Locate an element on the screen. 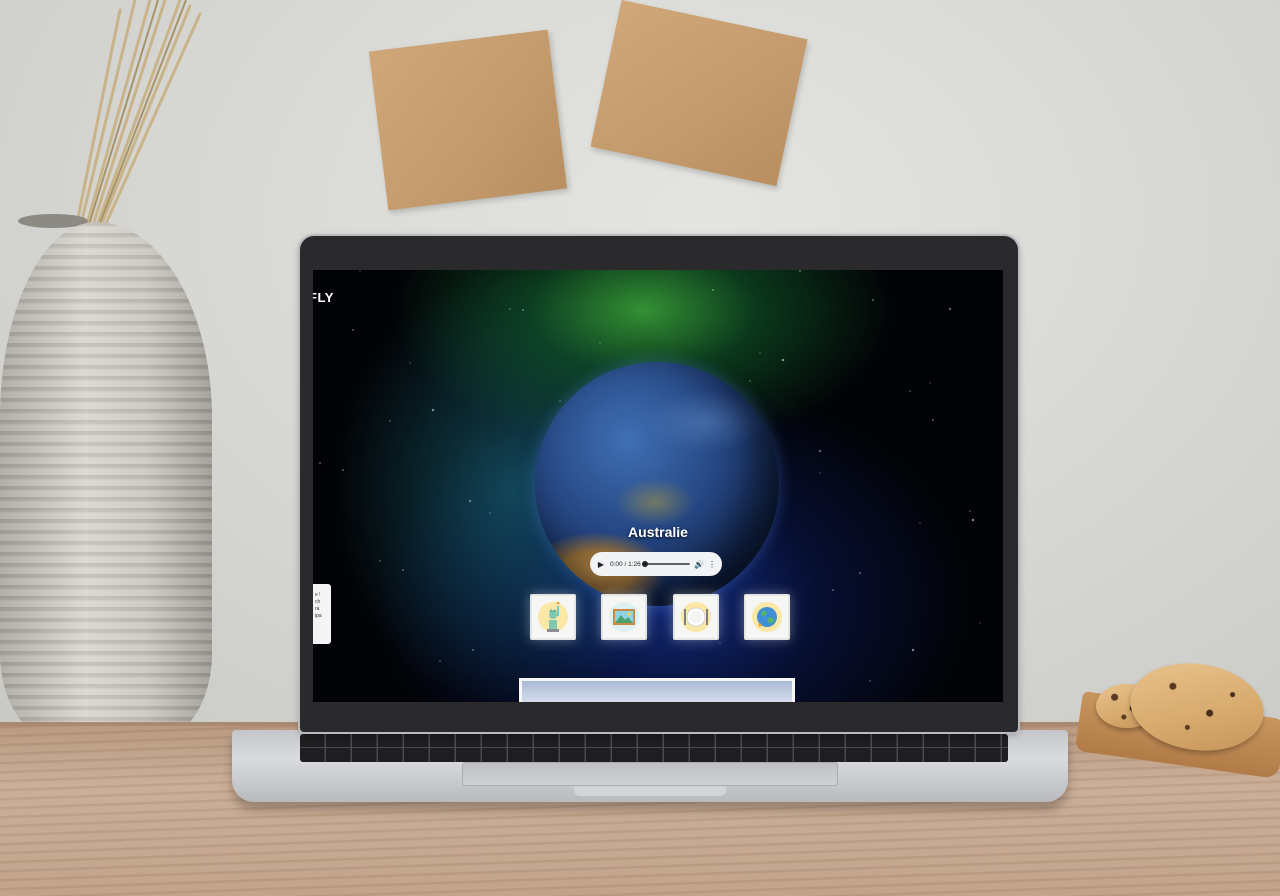 This screenshot has width=1280, height=896. volume-icon: 🔊 is located at coordinates (699, 564).